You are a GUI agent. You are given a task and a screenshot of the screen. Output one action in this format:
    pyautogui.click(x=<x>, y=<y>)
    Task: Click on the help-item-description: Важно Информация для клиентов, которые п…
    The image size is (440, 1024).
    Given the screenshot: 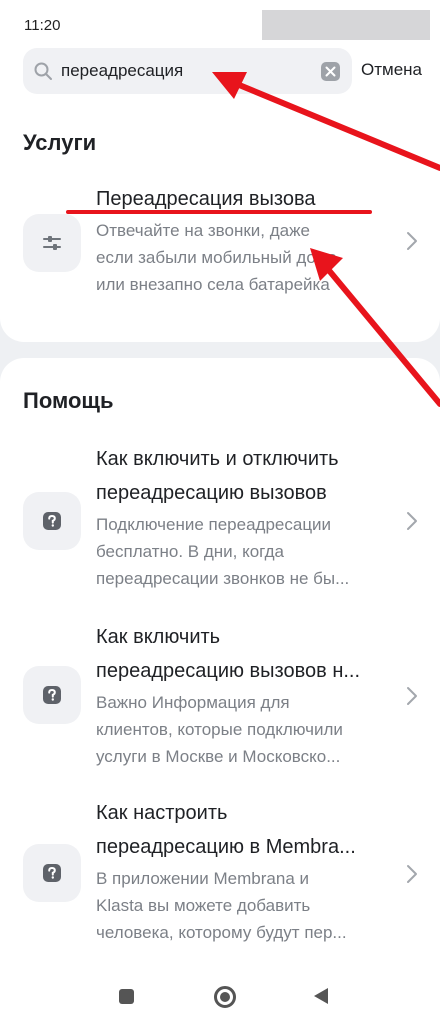 What is the action you would take?
    pyautogui.click(x=219, y=729)
    